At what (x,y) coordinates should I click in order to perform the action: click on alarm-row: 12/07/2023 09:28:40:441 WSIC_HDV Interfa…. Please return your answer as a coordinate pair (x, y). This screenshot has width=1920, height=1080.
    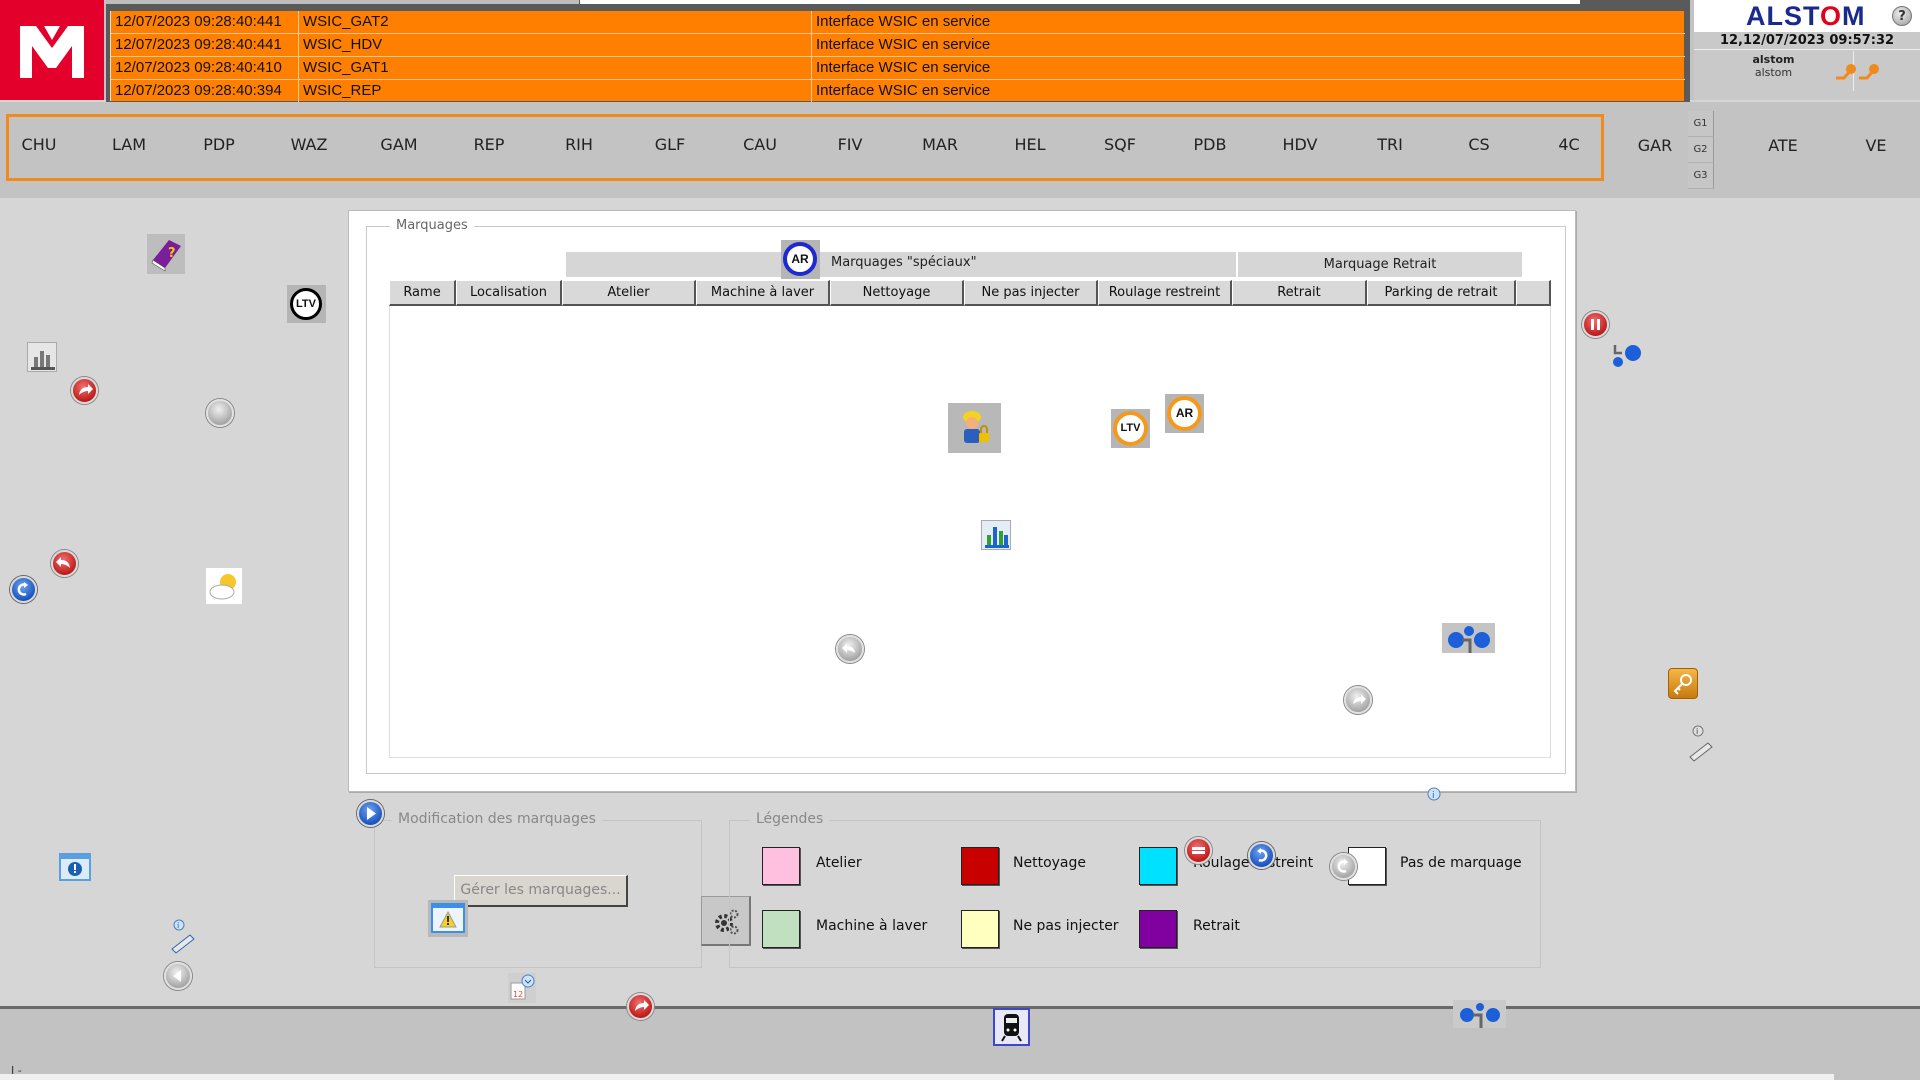
    Looking at the image, I should click on (898, 45).